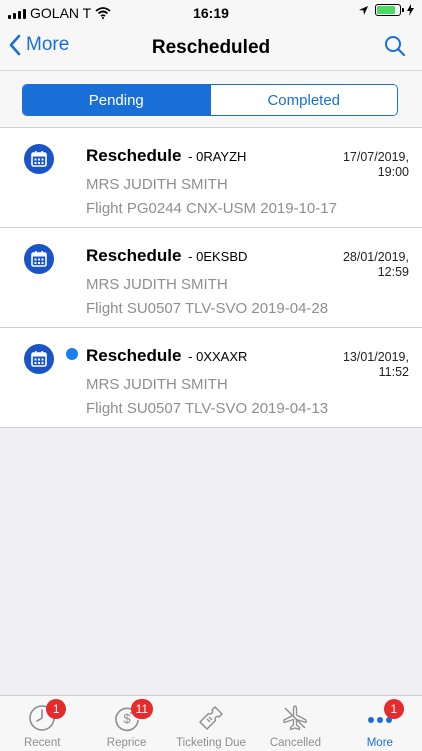 The image size is (422, 751). Describe the element at coordinates (126, 743) in the screenshot. I see `tab-reprice-label: Reprice` at that location.